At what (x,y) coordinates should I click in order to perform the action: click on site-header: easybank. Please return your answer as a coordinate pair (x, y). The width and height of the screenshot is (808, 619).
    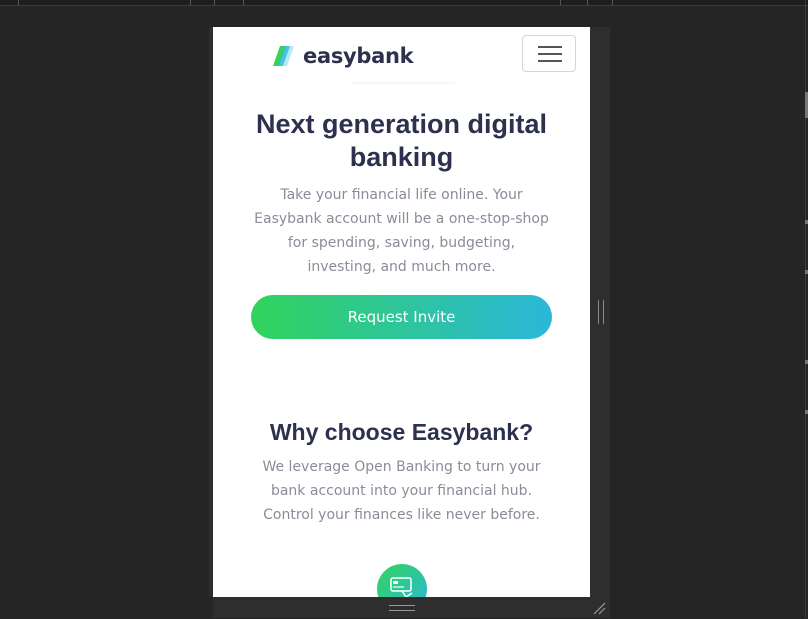
    Looking at the image, I should click on (401, 58).